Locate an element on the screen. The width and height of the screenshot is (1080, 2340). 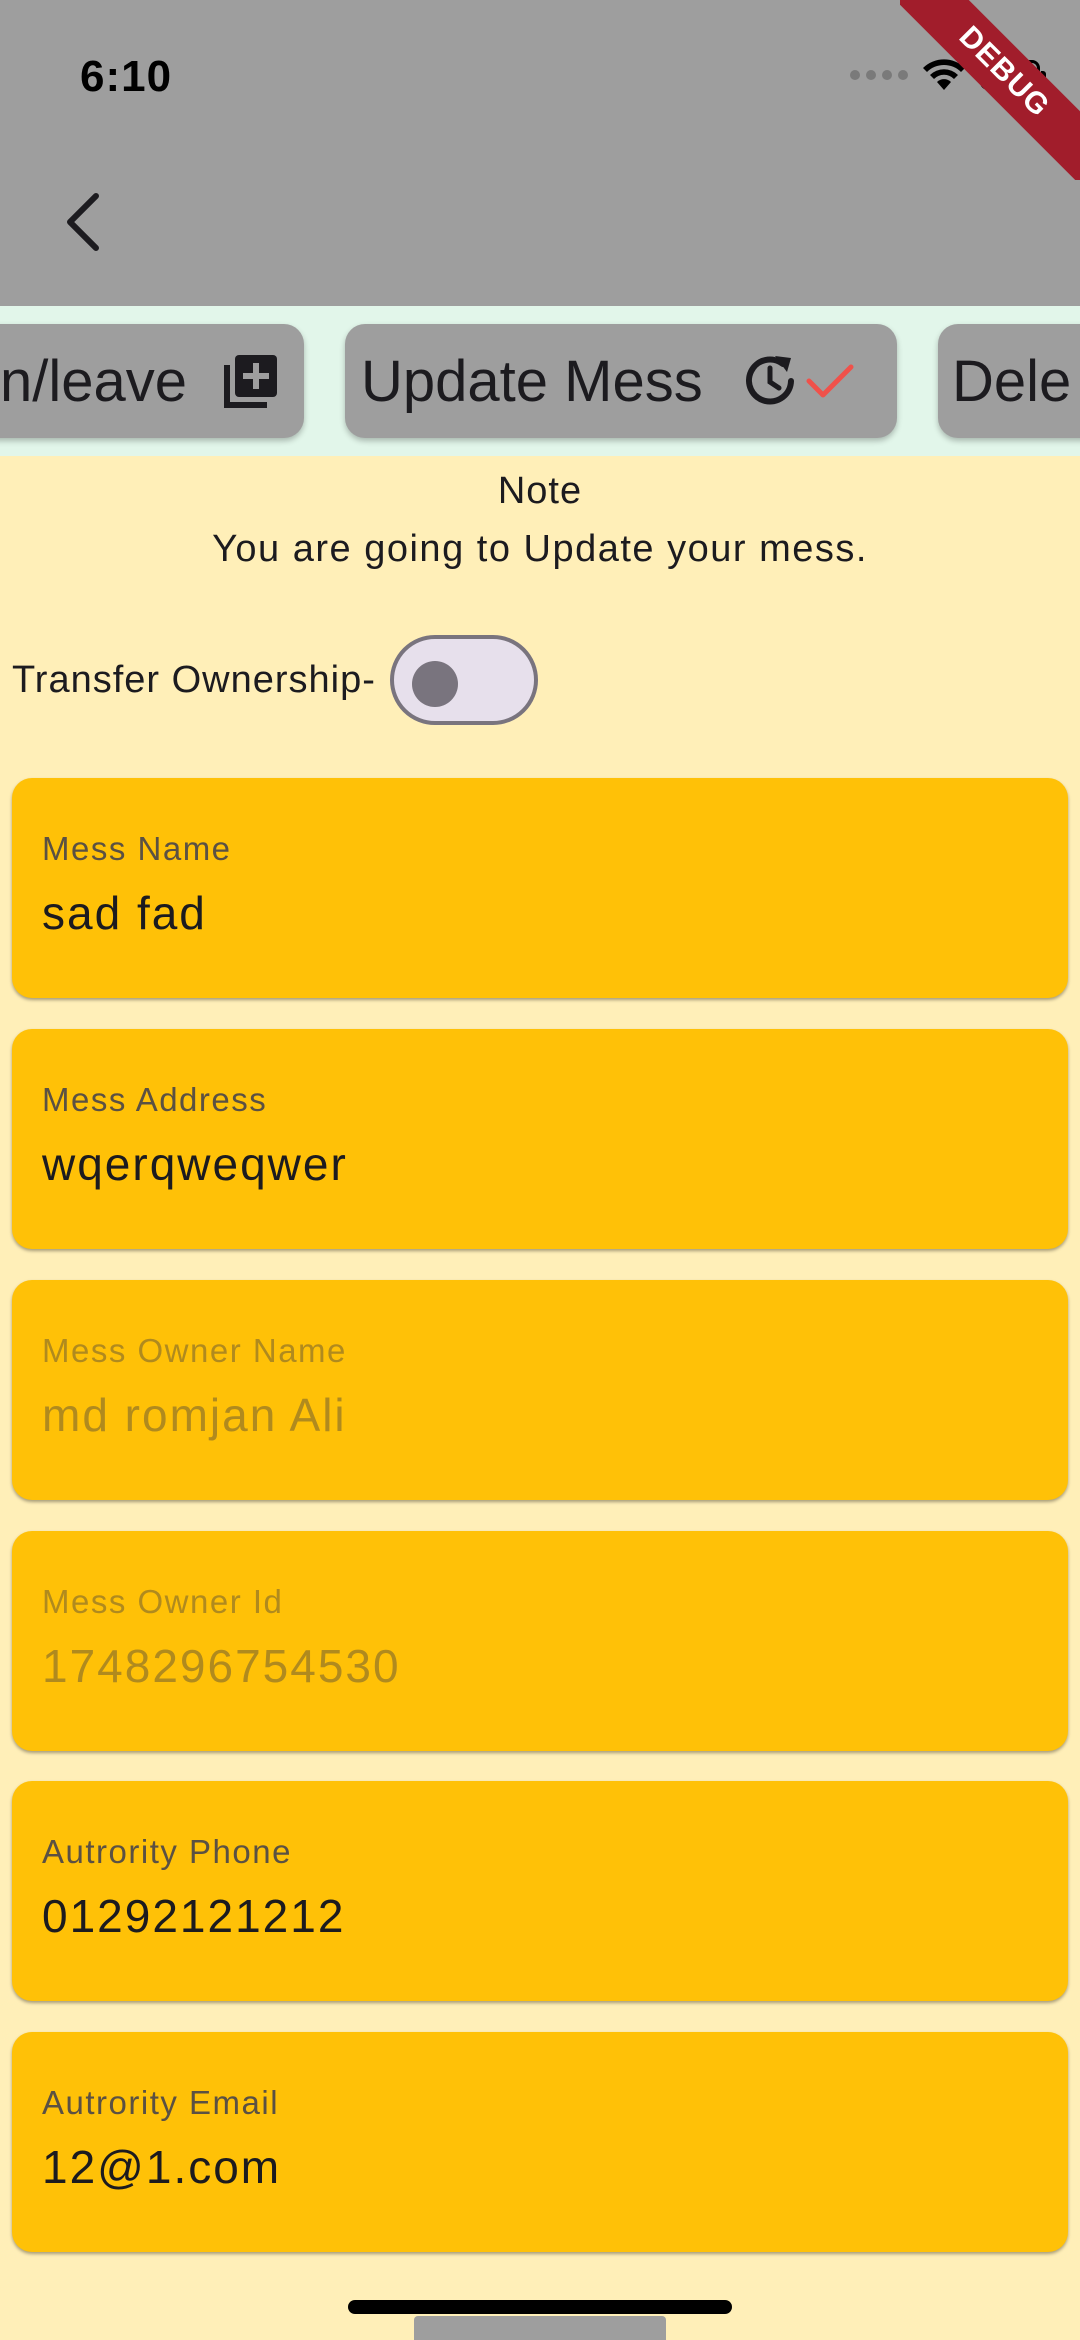
transfer-ownership-switch is located at coordinates (463, 680).